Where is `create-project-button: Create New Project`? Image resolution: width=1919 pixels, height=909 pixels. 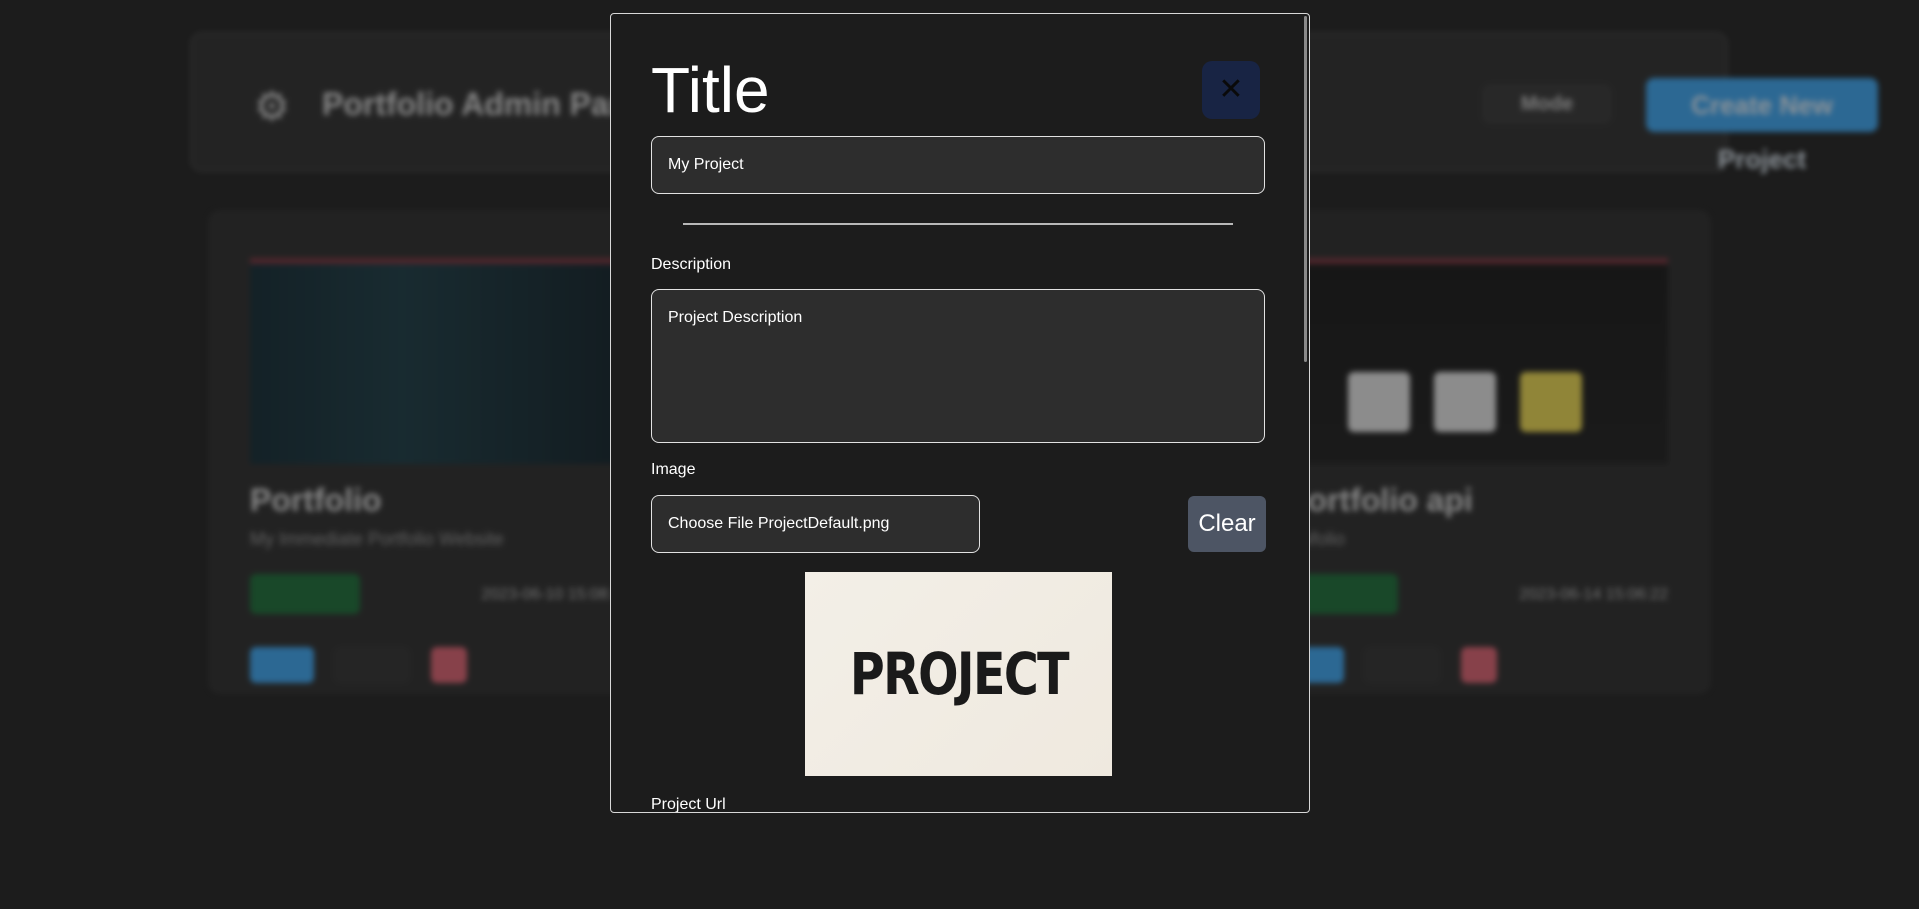
create-project-button: Create New Project is located at coordinates (1762, 126).